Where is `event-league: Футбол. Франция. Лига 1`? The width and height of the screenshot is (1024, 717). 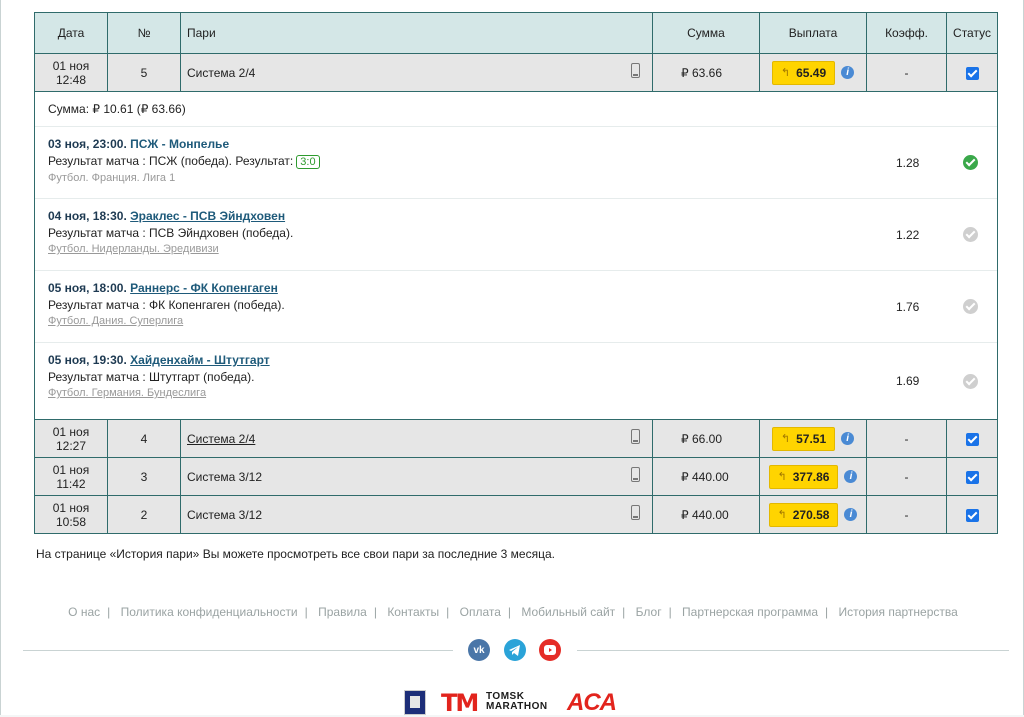
event-league: Футбол. Франция. Лига 1 is located at coordinates (112, 178).